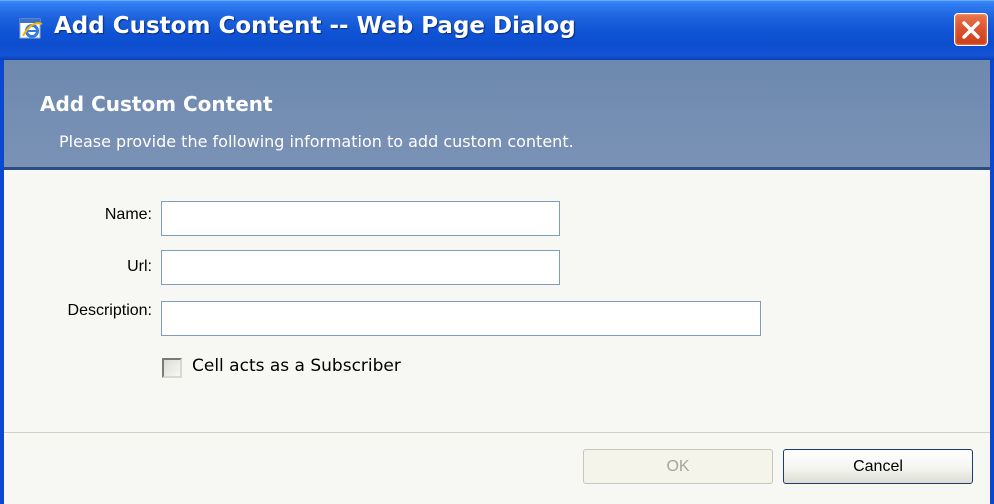 The width and height of the screenshot is (994, 504). I want to click on description-input, so click(461, 318).